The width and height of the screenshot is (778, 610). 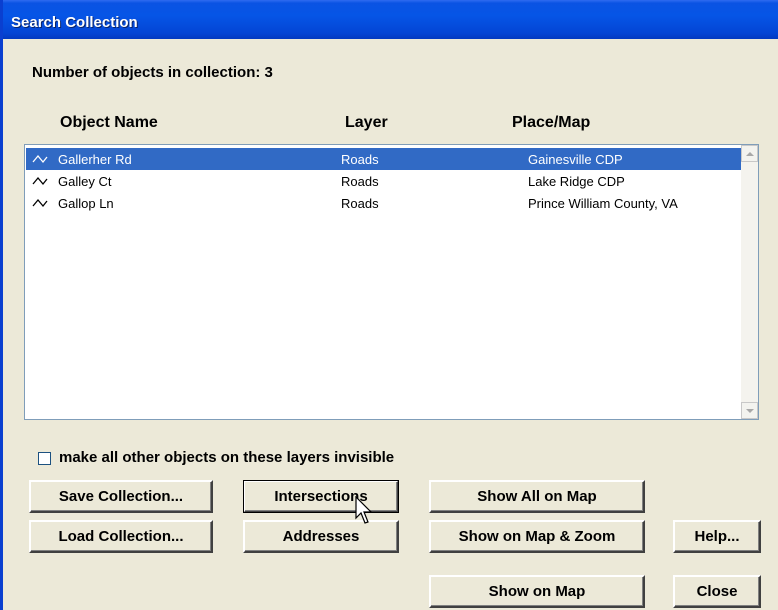 What do you see at coordinates (95, 159) in the screenshot?
I see `object-name: Gallerher Rd` at bounding box center [95, 159].